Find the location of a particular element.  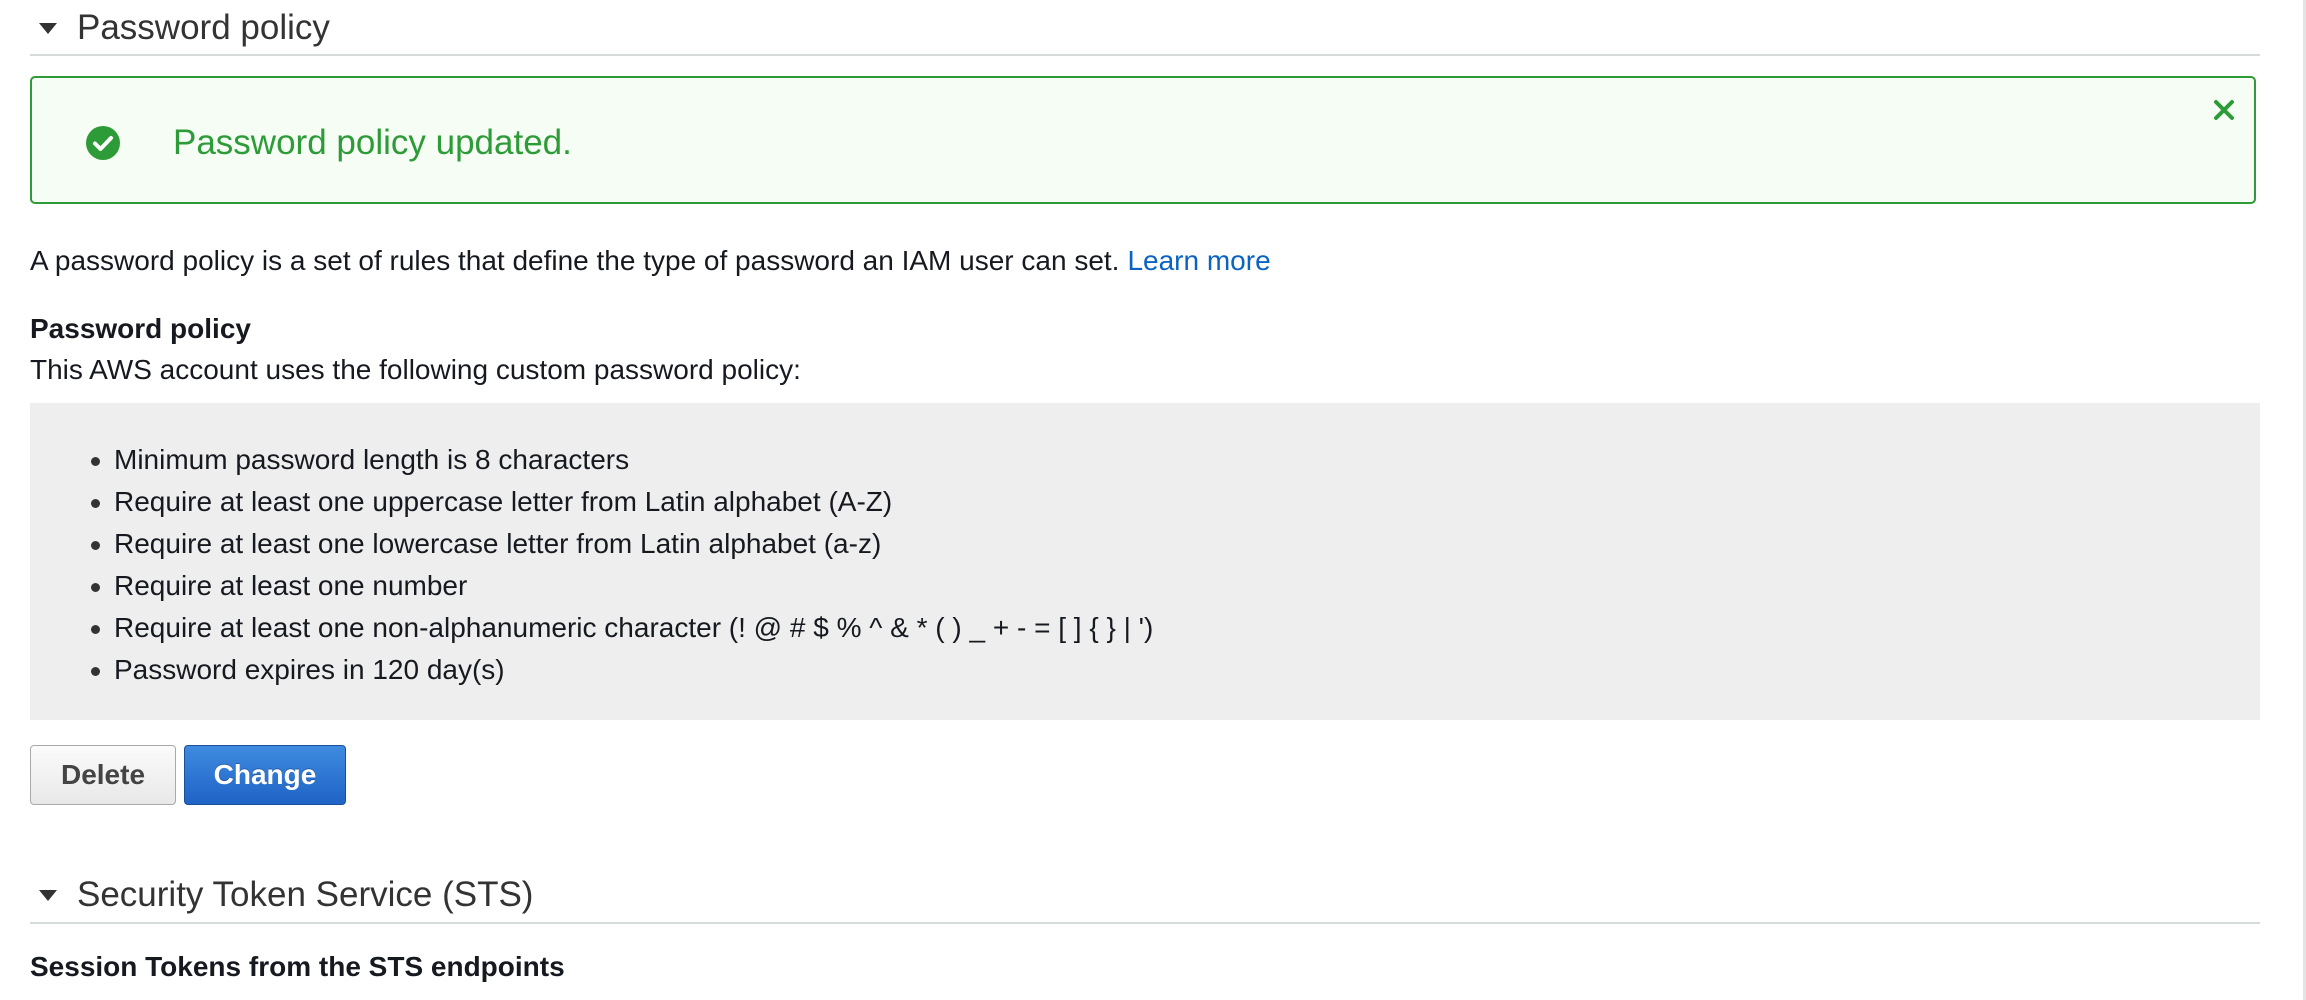

learn-more-link: Learn more is located at coordinates (1198, 260).